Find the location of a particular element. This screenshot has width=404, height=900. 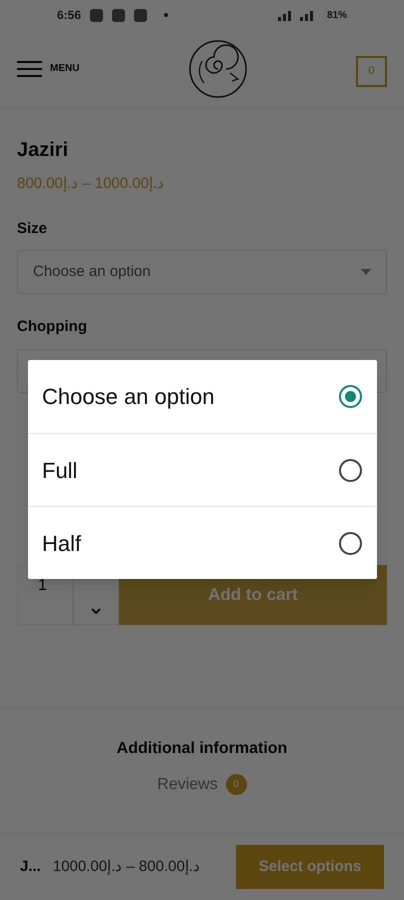

status-time: 6:56 is located at coordinates (69, 15).